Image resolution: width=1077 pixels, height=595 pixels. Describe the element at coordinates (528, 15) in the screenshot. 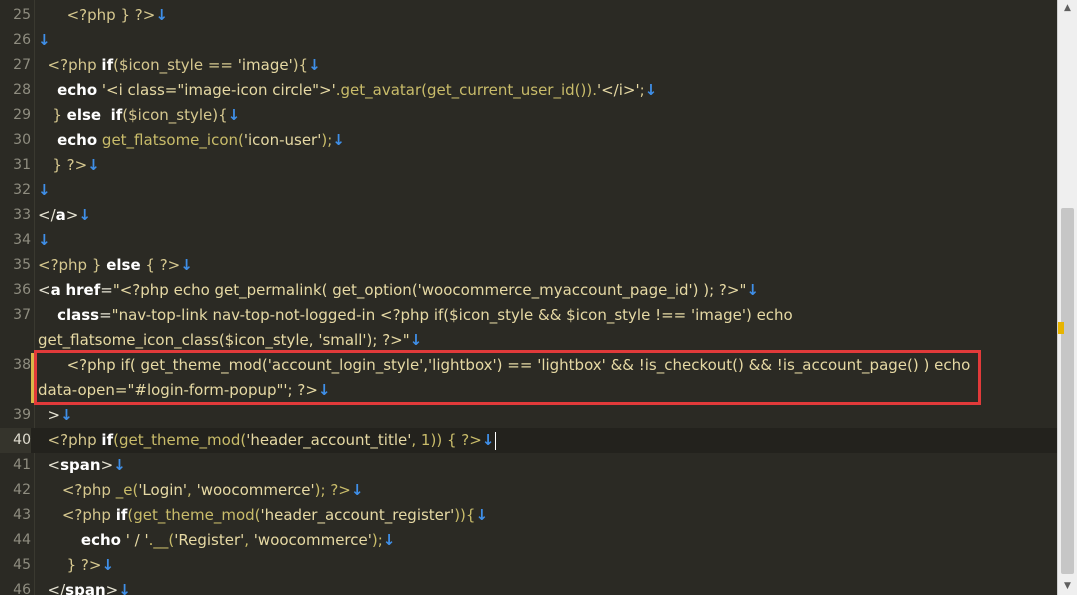

I see `code-line: 25 <?php } ?>↓` at that location.